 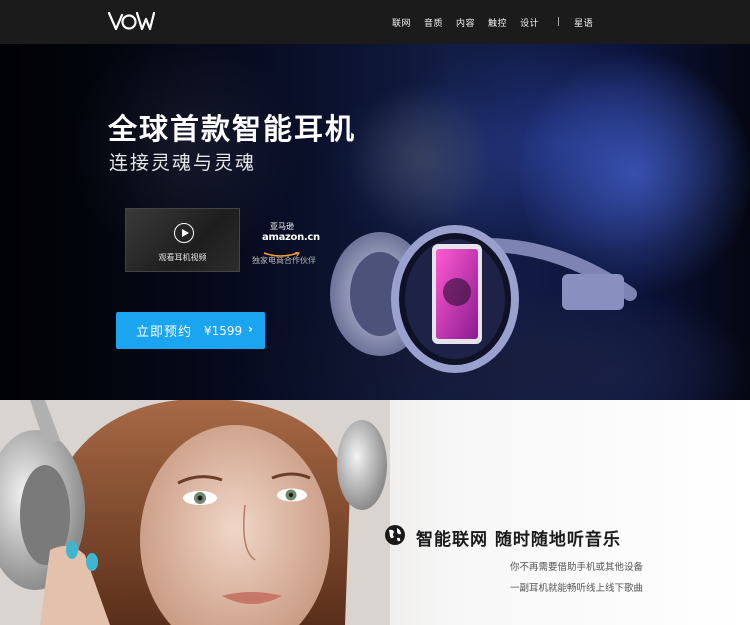 What do you see at coordinates (284, 260) in the screenshot?
I see `partner-text: 独家电商合作伙伴` at bounding box center [284, 260].